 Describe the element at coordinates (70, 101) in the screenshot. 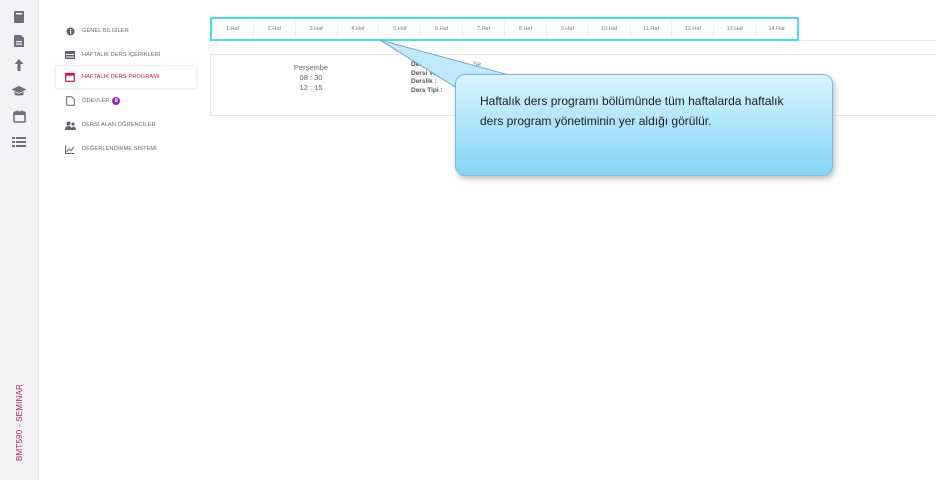

I see `file-icon` at that location.